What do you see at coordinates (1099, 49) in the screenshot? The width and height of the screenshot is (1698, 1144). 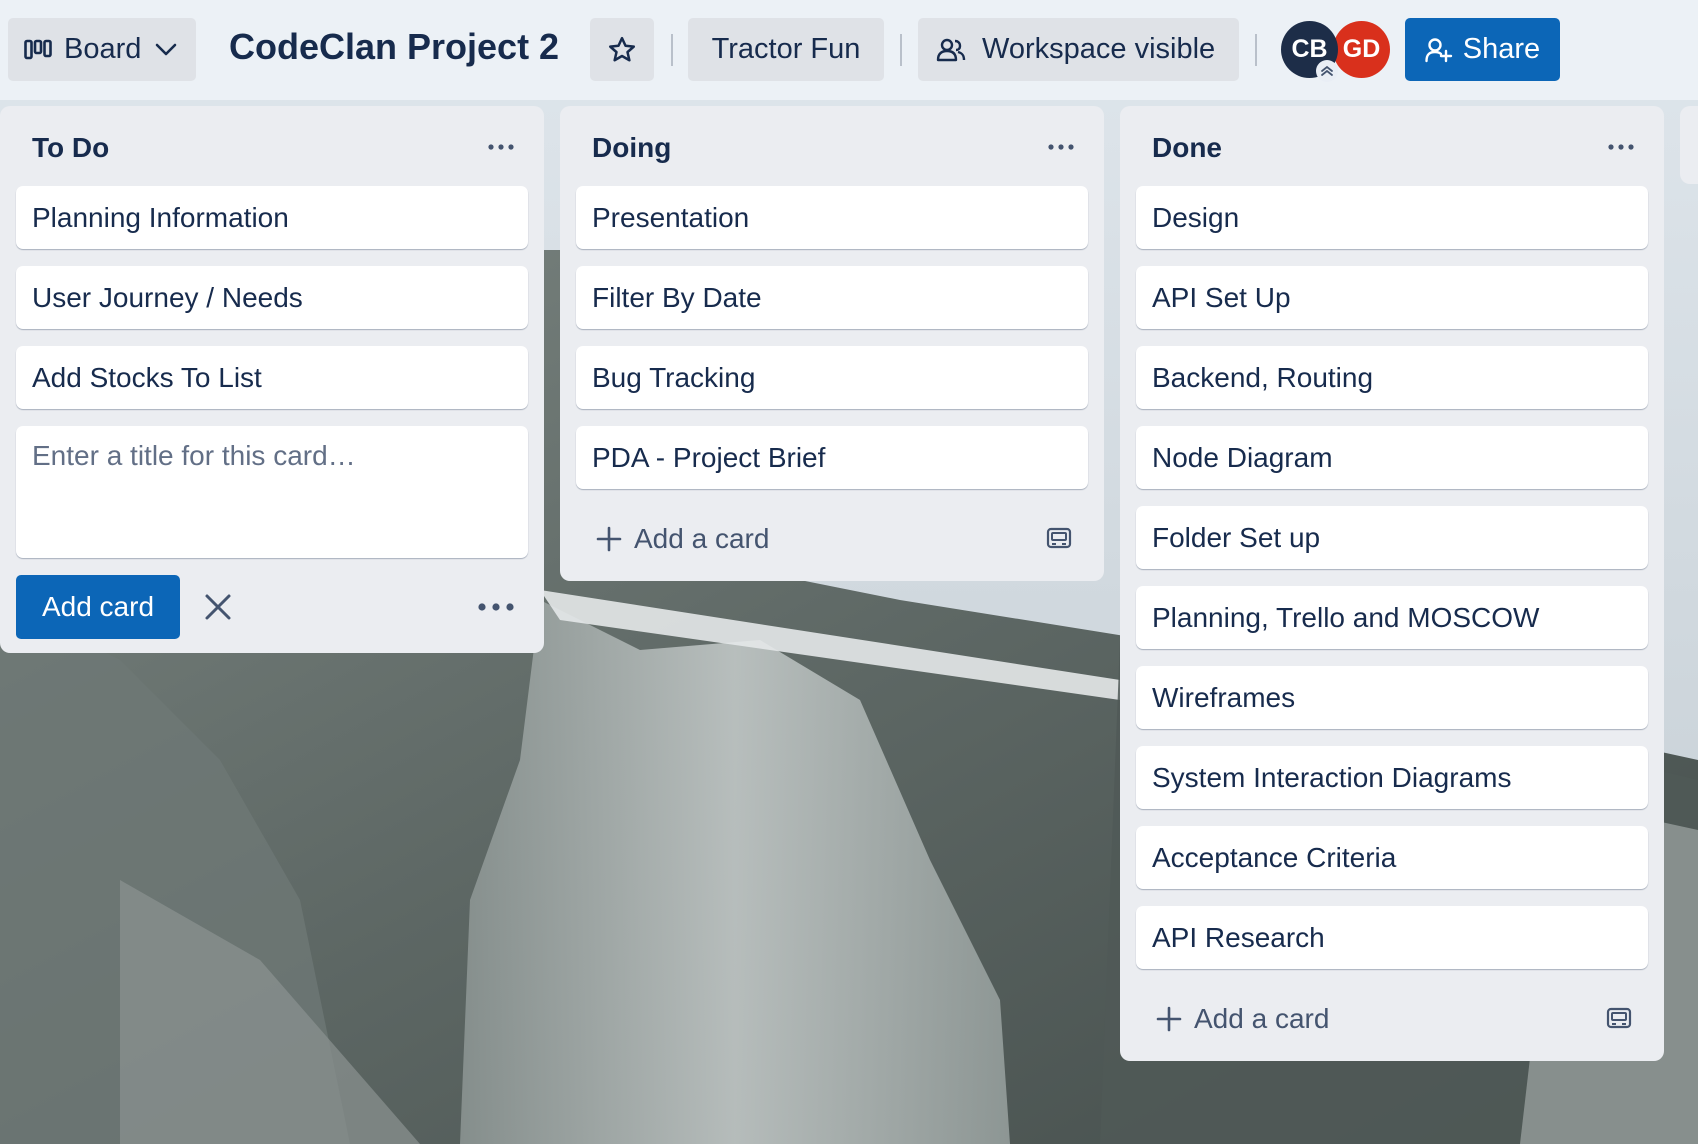 I see `visibility-label: Workspace visible` at bounding box center [1099, 49].